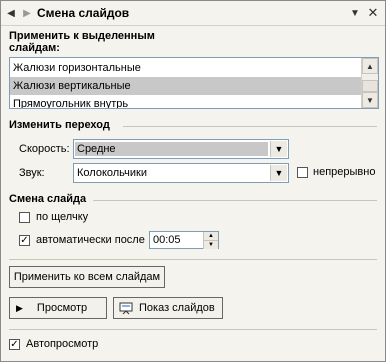  Describe the element at coordinates (44, 149) in the screenshot. I see `speed-label: Скорость:` at that location.